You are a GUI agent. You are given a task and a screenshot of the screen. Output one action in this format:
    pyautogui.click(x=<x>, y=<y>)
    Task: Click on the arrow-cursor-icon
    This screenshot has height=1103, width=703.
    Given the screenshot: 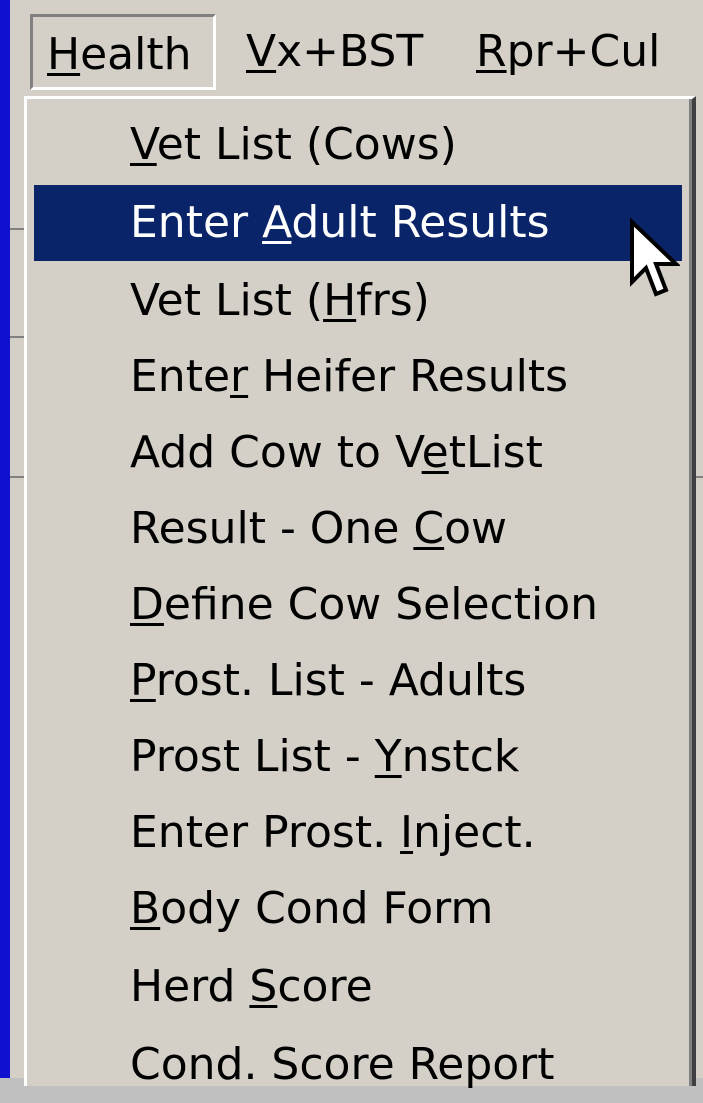 What is the action you would take?
    pyautogui.click(x=655, y=257)
    